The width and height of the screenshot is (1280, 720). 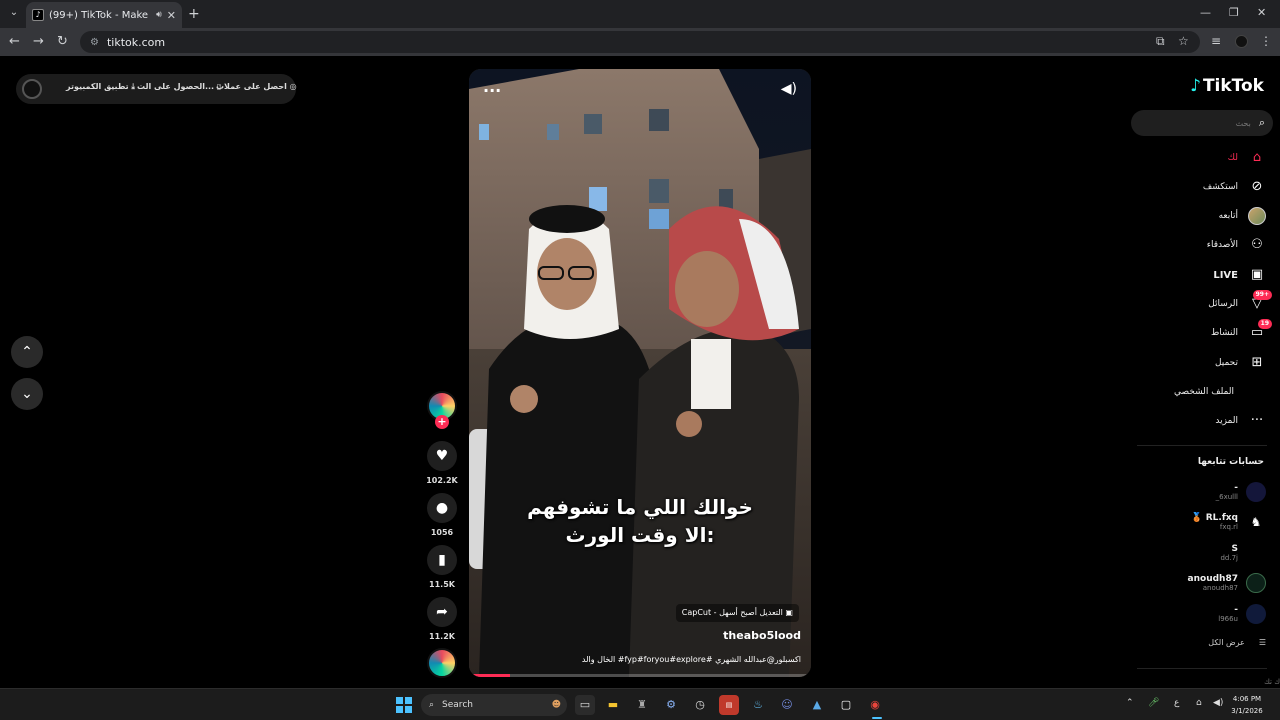 What do you see at coordinates (1130, 703) in the screenshot?
I see `tray-overflow-icon: ⌃` at bounding box center [1130, 703].